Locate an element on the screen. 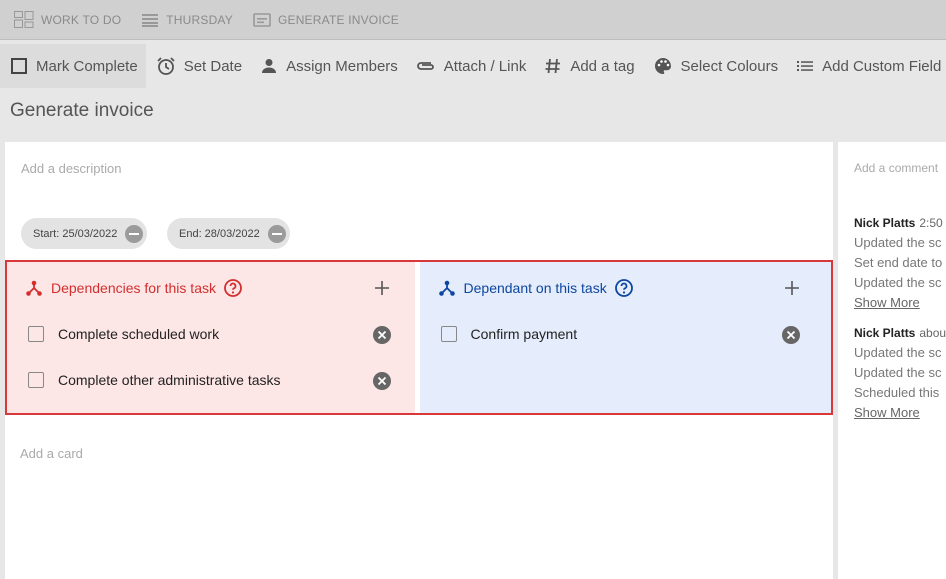 This screenshot has height=579, width=946. card-title: Generate invoice is located at coordinates (82, 111).